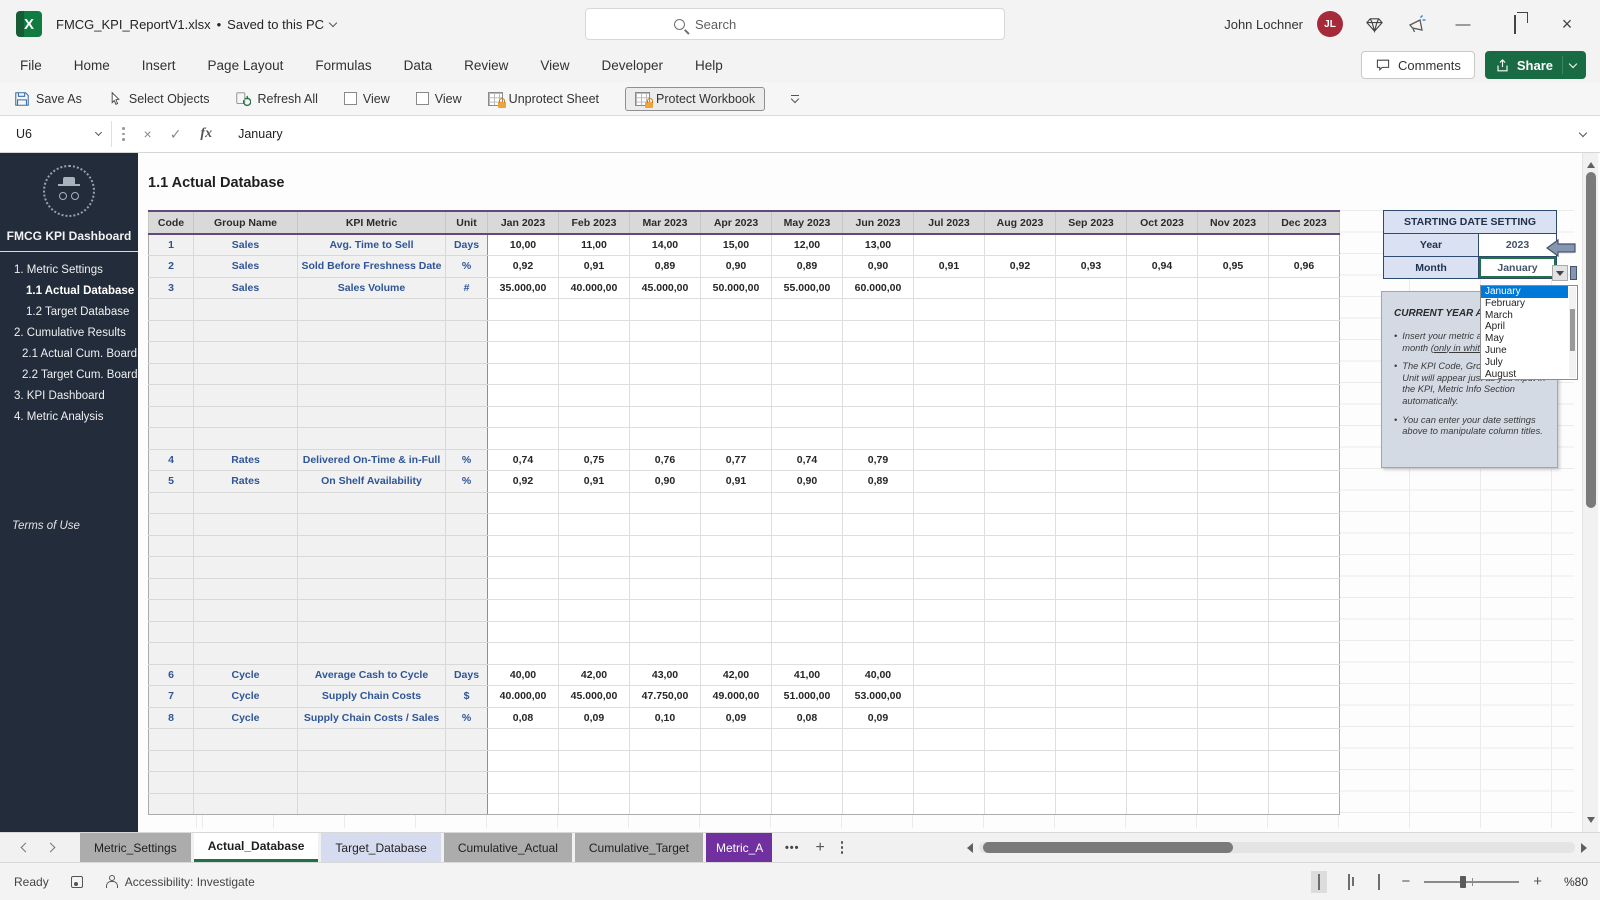 Image resolution: width=1600 pixels, height=900 pixels. Describe the element at coordinates (1524, 327) in the screenshot. I see `dropdown-option-april: April` at that location.